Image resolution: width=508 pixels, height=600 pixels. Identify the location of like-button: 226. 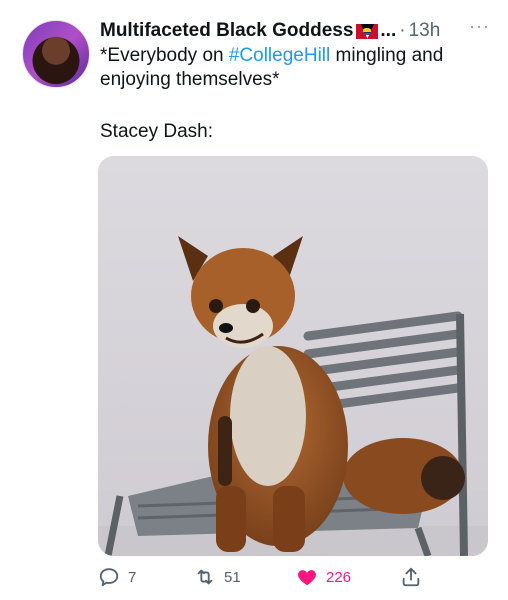
(323, 577).